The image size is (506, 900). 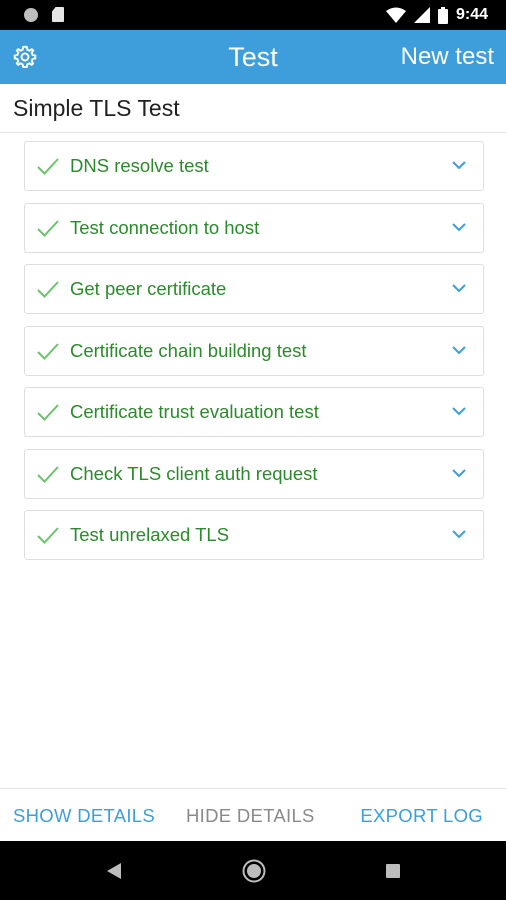 What do you see at coordinates (253, 15) in the screenshot?
I see `status-bar: 9:44` at bounding box center [253, 15].